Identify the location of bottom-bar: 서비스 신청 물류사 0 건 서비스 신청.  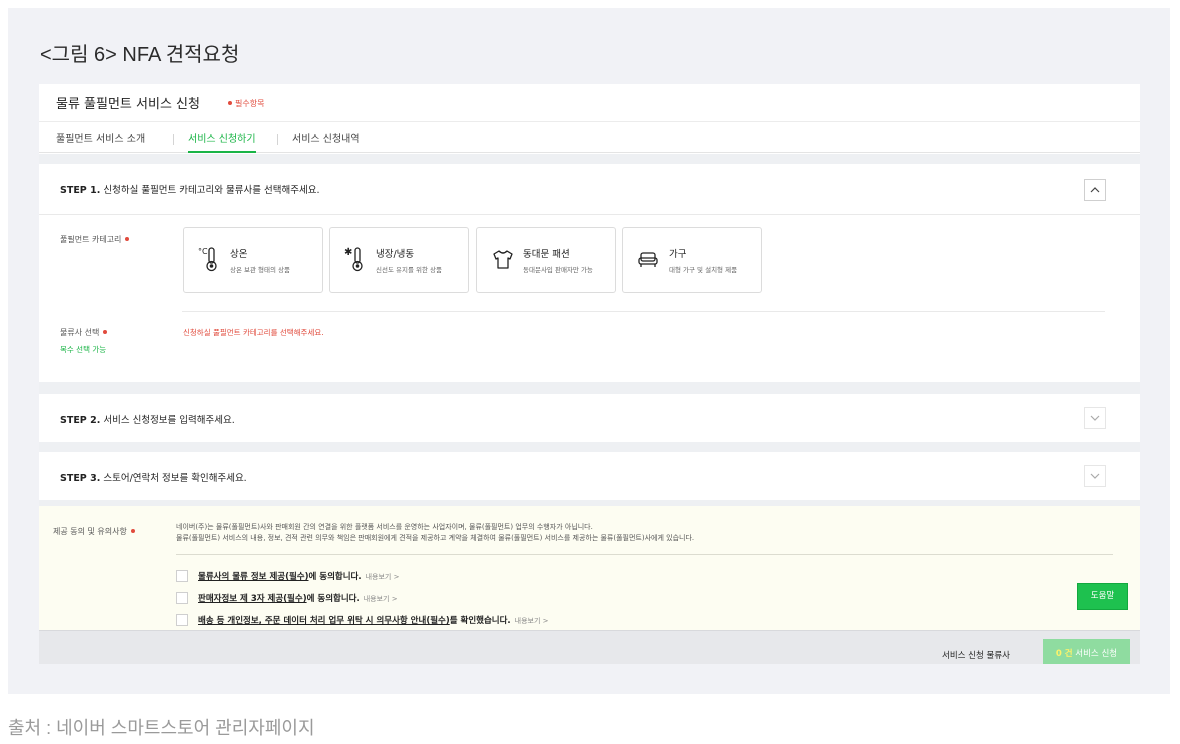
(589, 647).